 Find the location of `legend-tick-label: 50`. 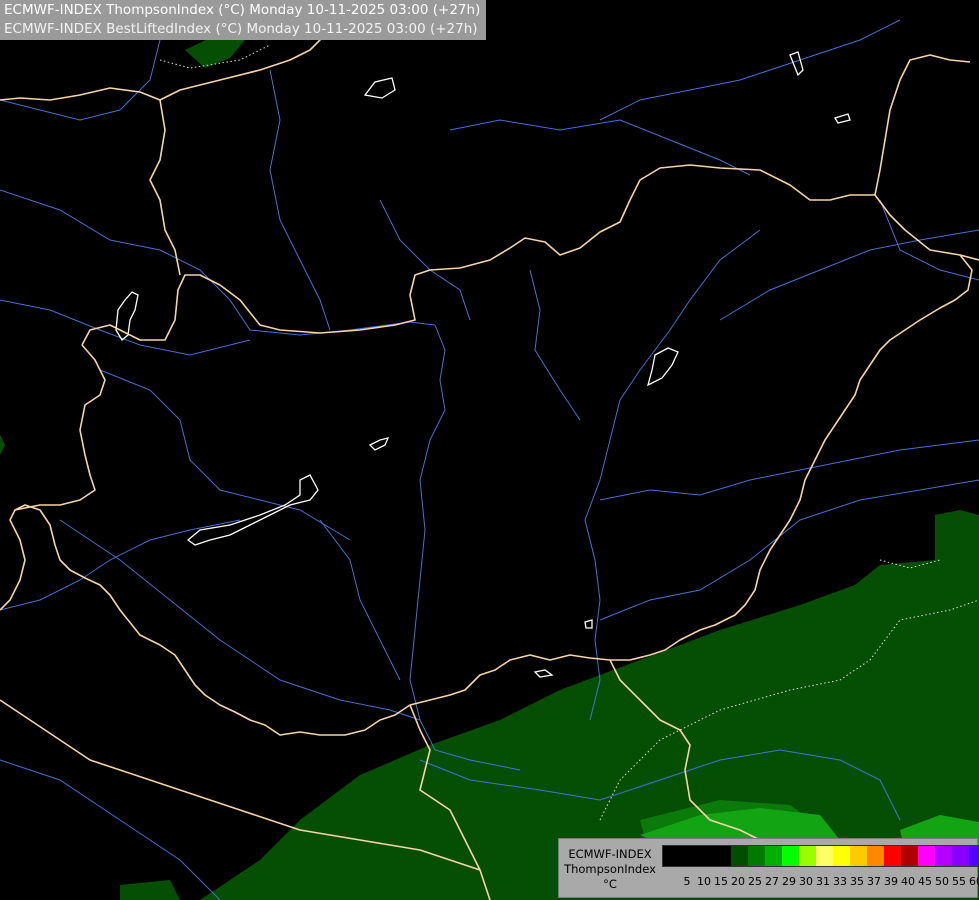

legend-tick-label: 50 is located at coordinates (942, 881).